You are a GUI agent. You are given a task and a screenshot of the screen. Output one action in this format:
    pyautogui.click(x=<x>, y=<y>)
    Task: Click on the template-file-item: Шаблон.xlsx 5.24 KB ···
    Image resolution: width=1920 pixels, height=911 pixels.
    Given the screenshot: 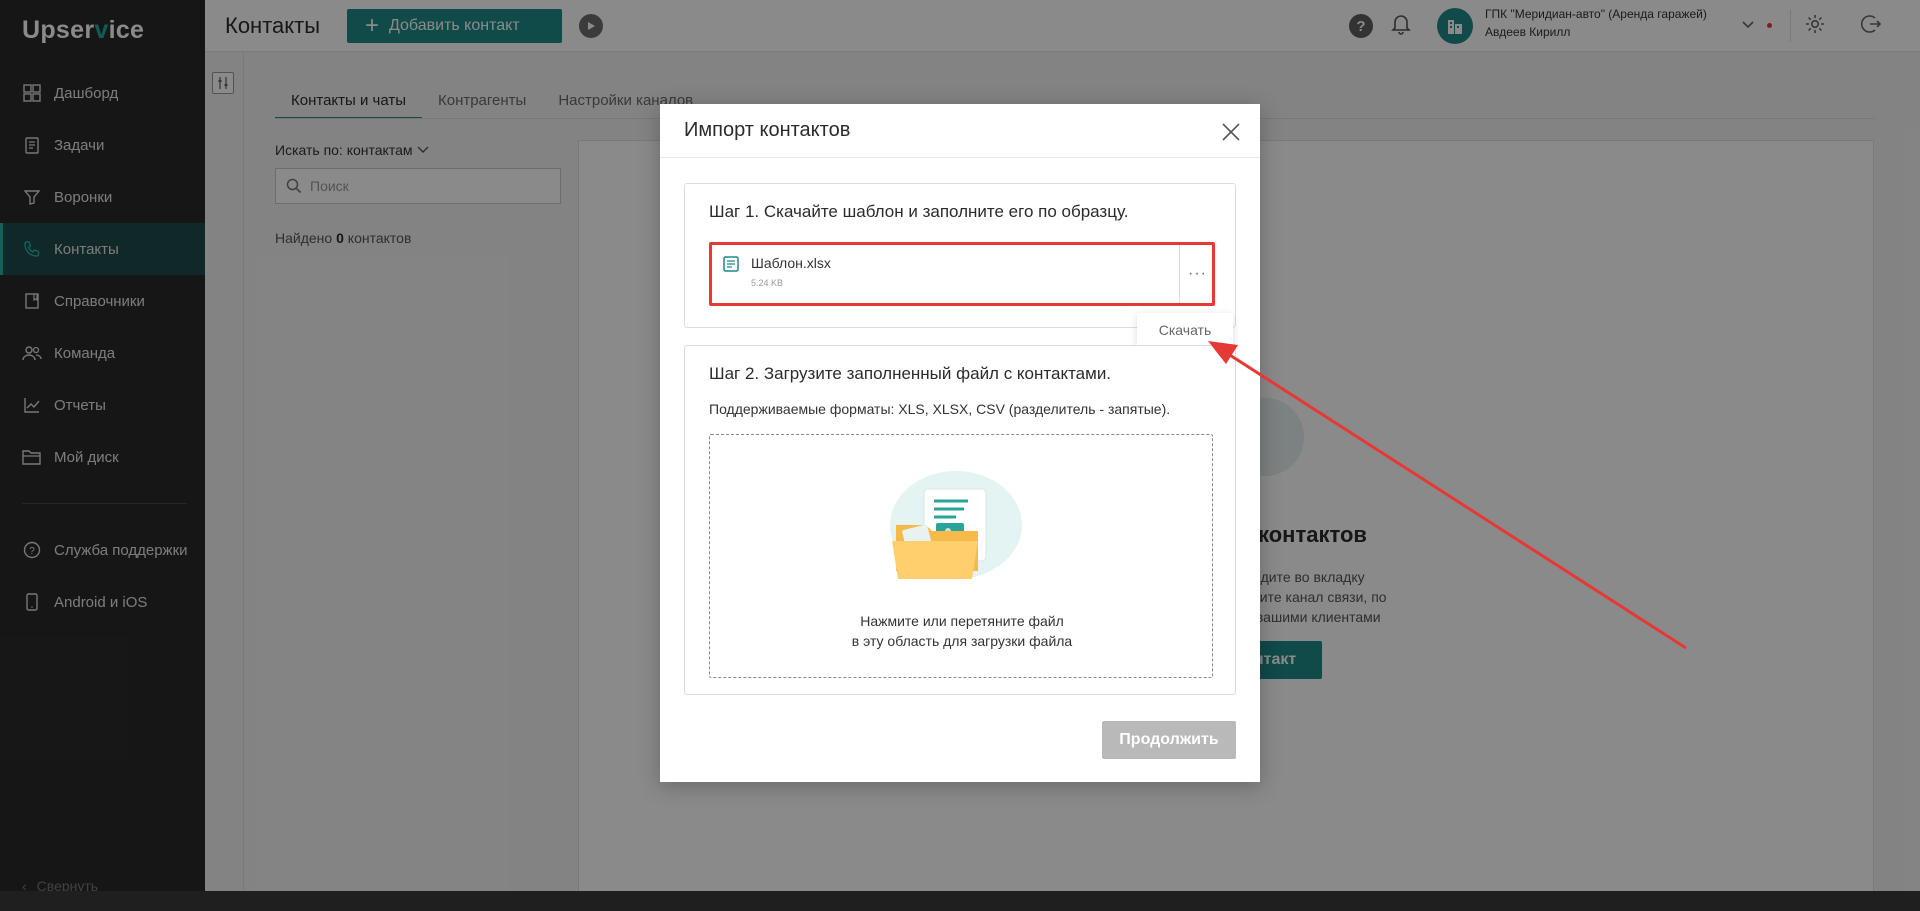 What is the action you would take?
    pyautogui.click(x=962, y=274)
    